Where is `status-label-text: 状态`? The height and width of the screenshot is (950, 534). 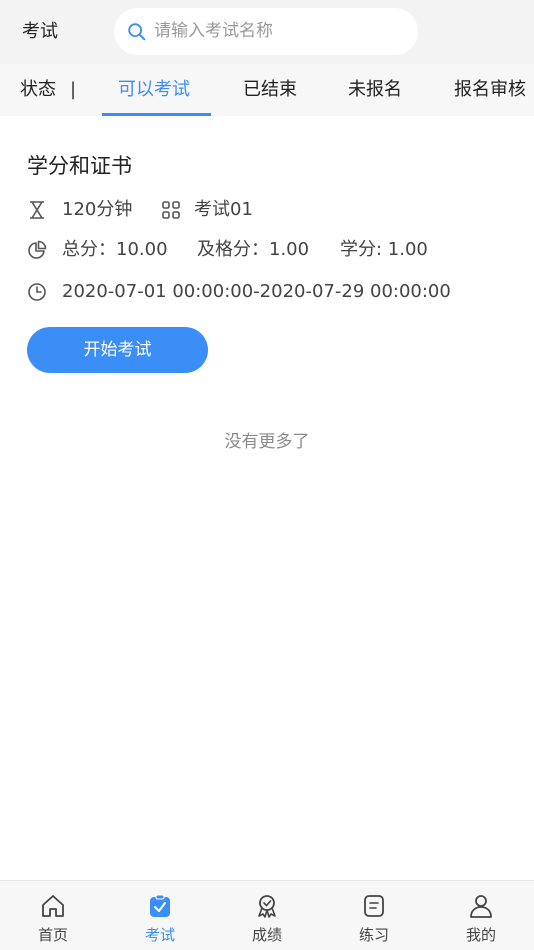 status-label-text: 状态 is located at coordinates (38, 89).